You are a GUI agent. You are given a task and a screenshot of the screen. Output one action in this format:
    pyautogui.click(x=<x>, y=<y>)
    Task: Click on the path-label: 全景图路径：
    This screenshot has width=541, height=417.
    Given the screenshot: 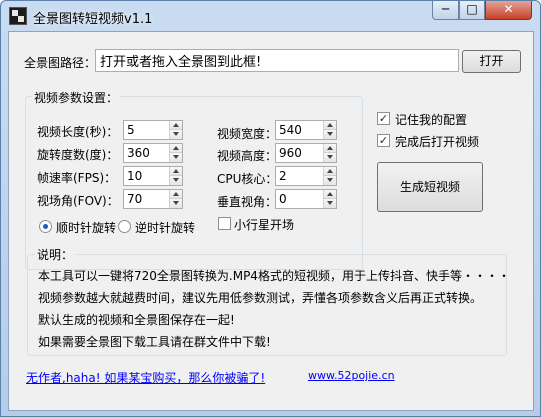 What is the action you would take?
    pyautogui.click(x=60, y=63)
    